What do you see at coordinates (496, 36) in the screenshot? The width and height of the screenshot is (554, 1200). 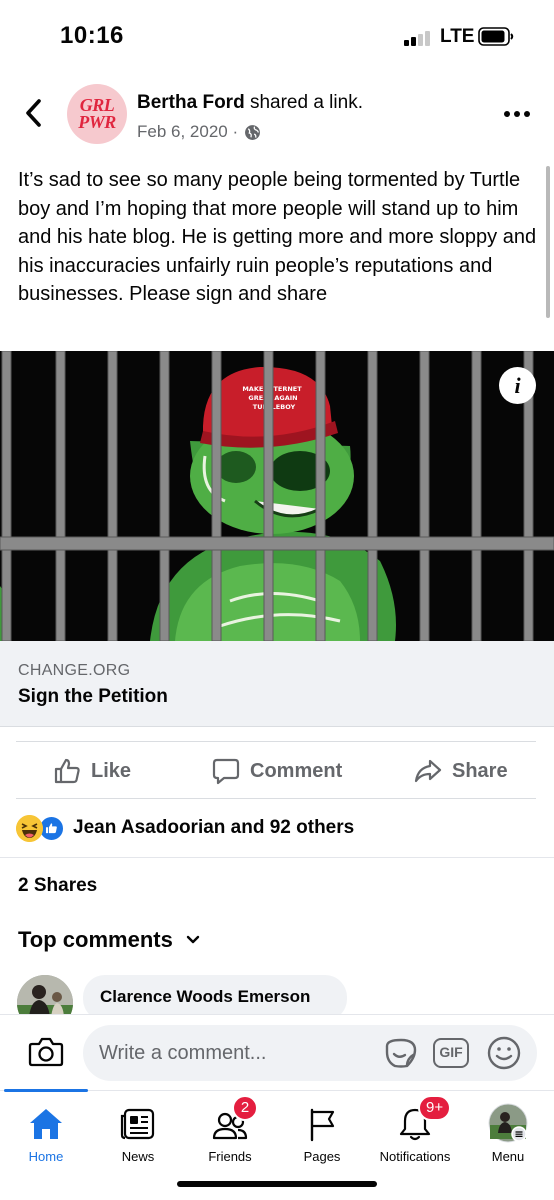 I see `battery-icon` at bounding box center [496, 36].